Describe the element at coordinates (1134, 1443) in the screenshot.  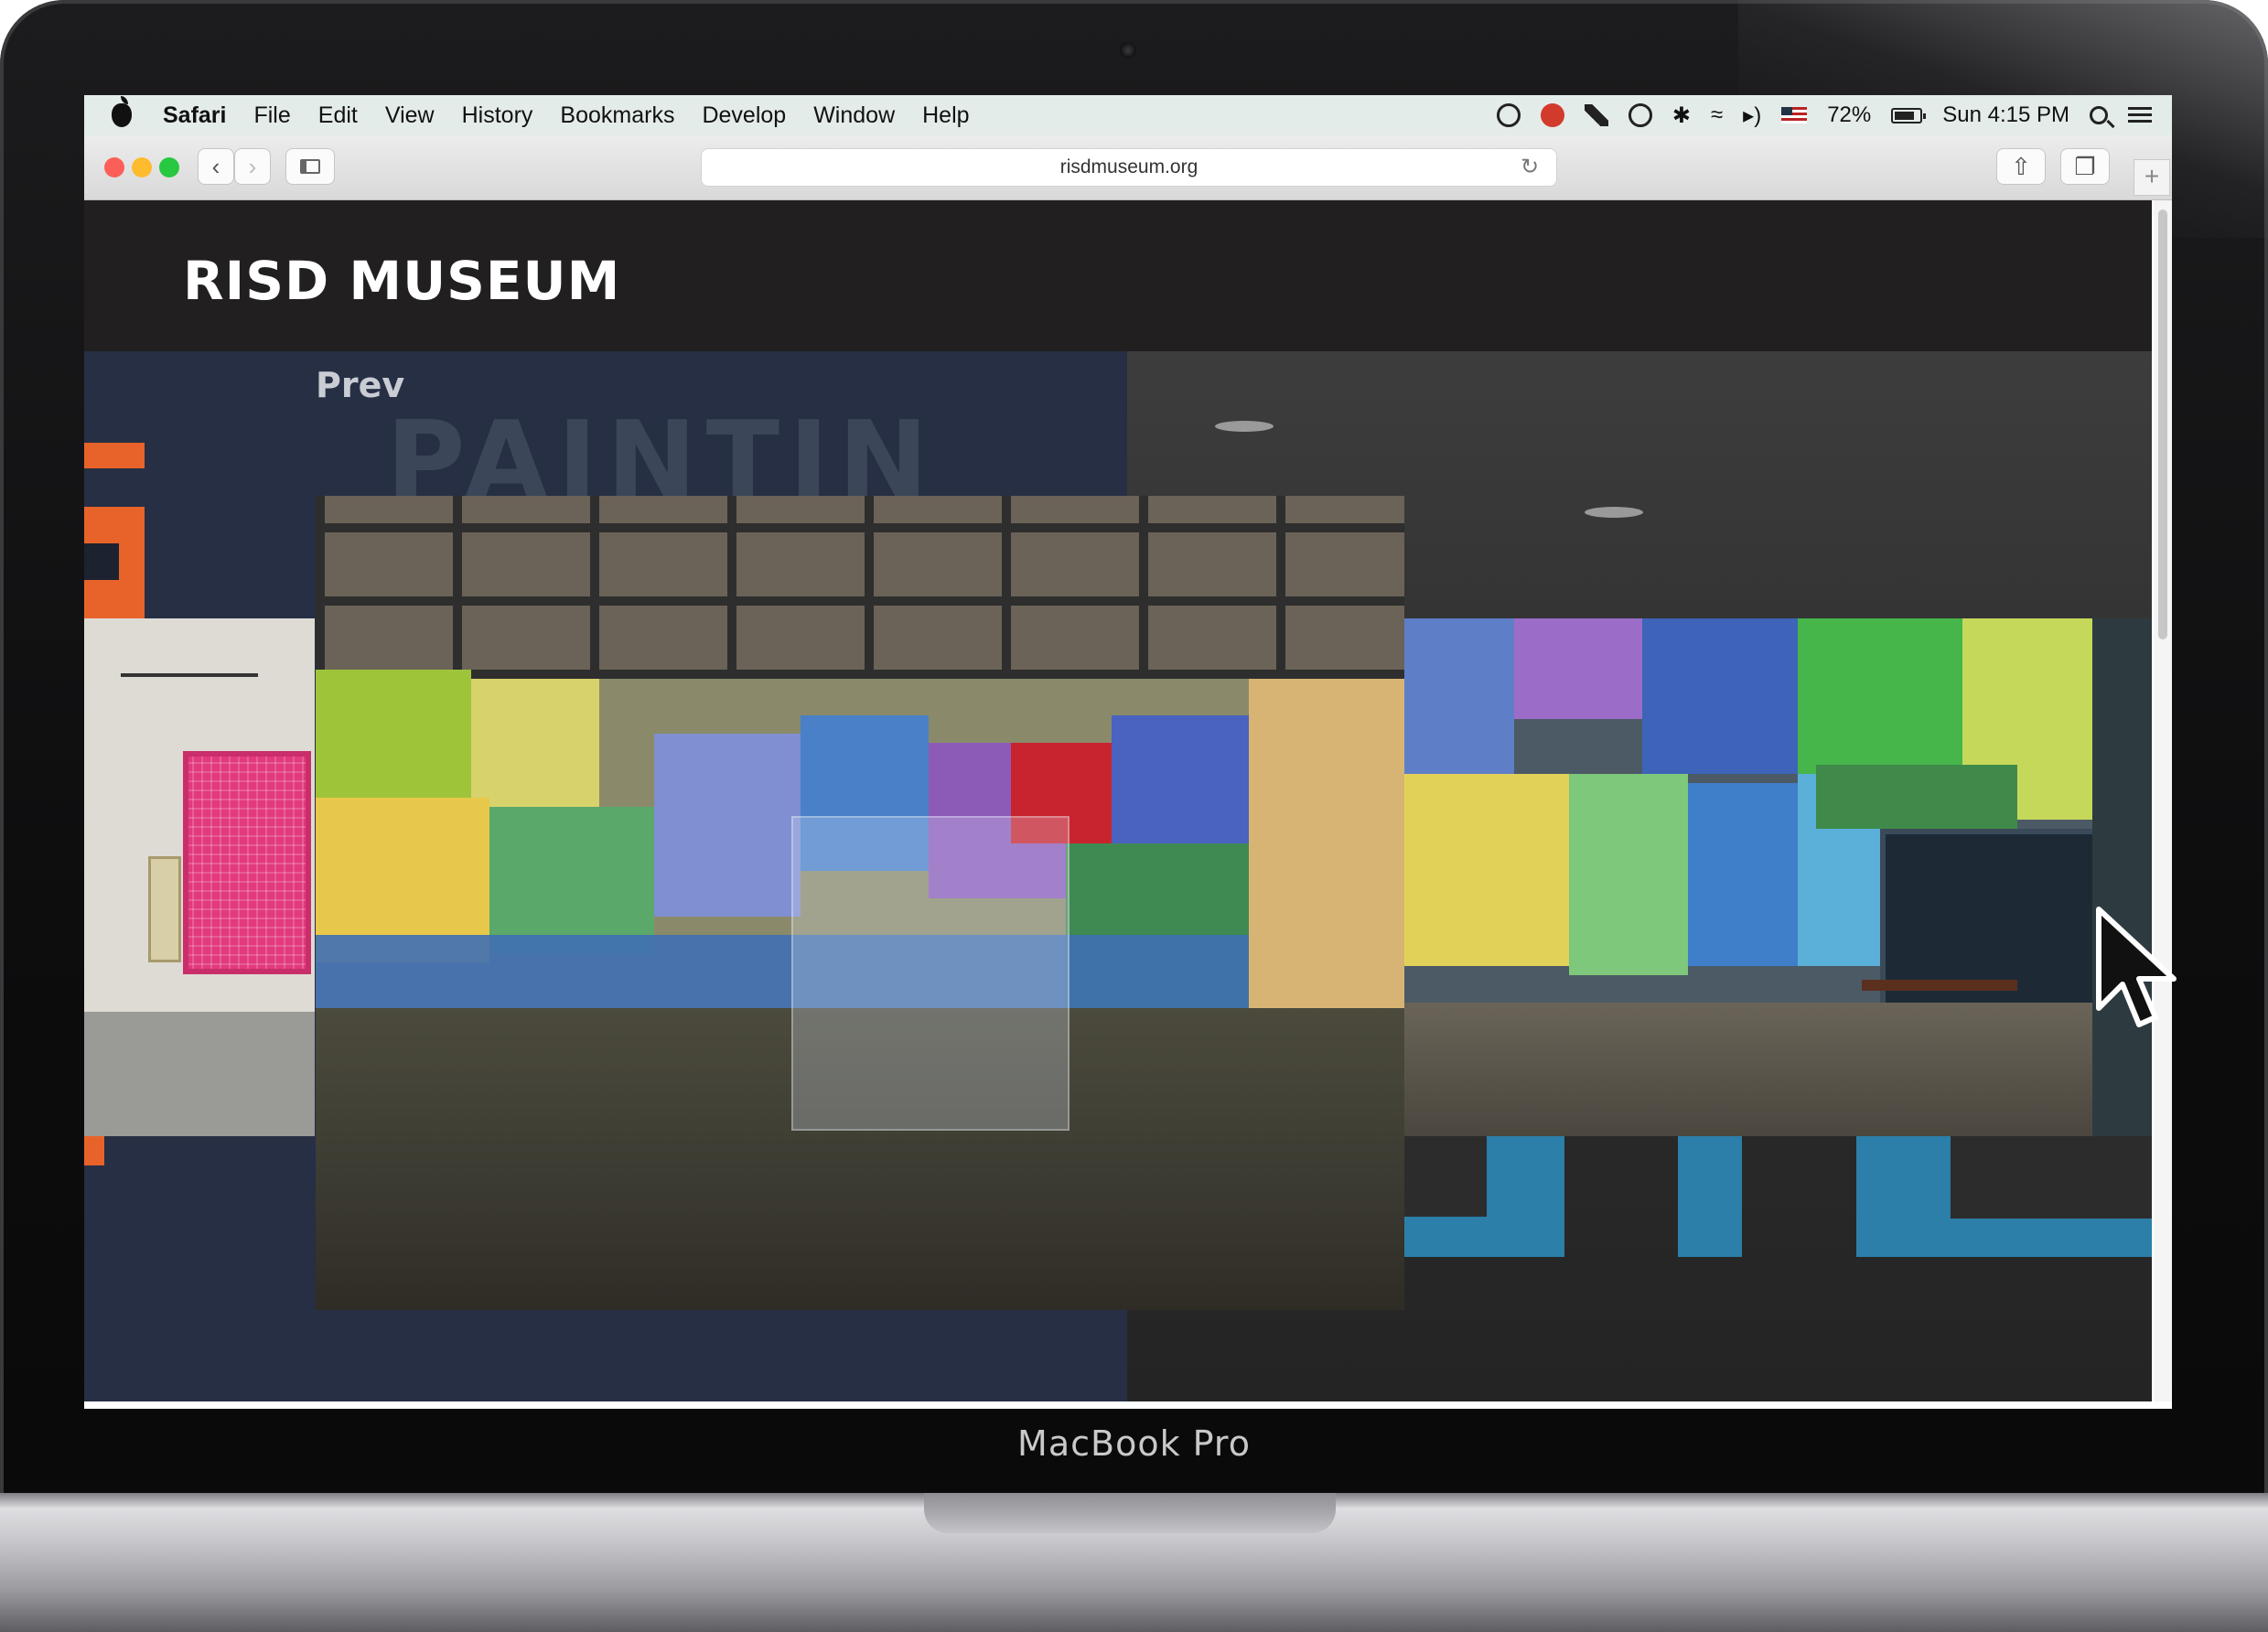
I see `device-label: MacBook Pro` at that location.